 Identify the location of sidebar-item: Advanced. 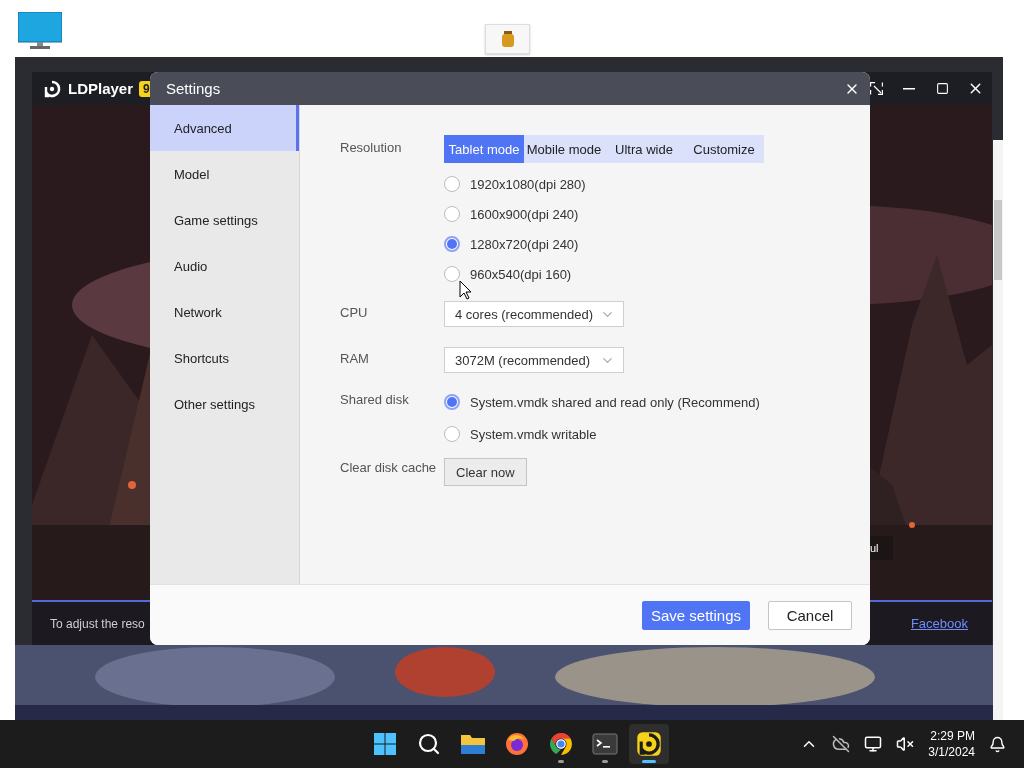
(224, 128).